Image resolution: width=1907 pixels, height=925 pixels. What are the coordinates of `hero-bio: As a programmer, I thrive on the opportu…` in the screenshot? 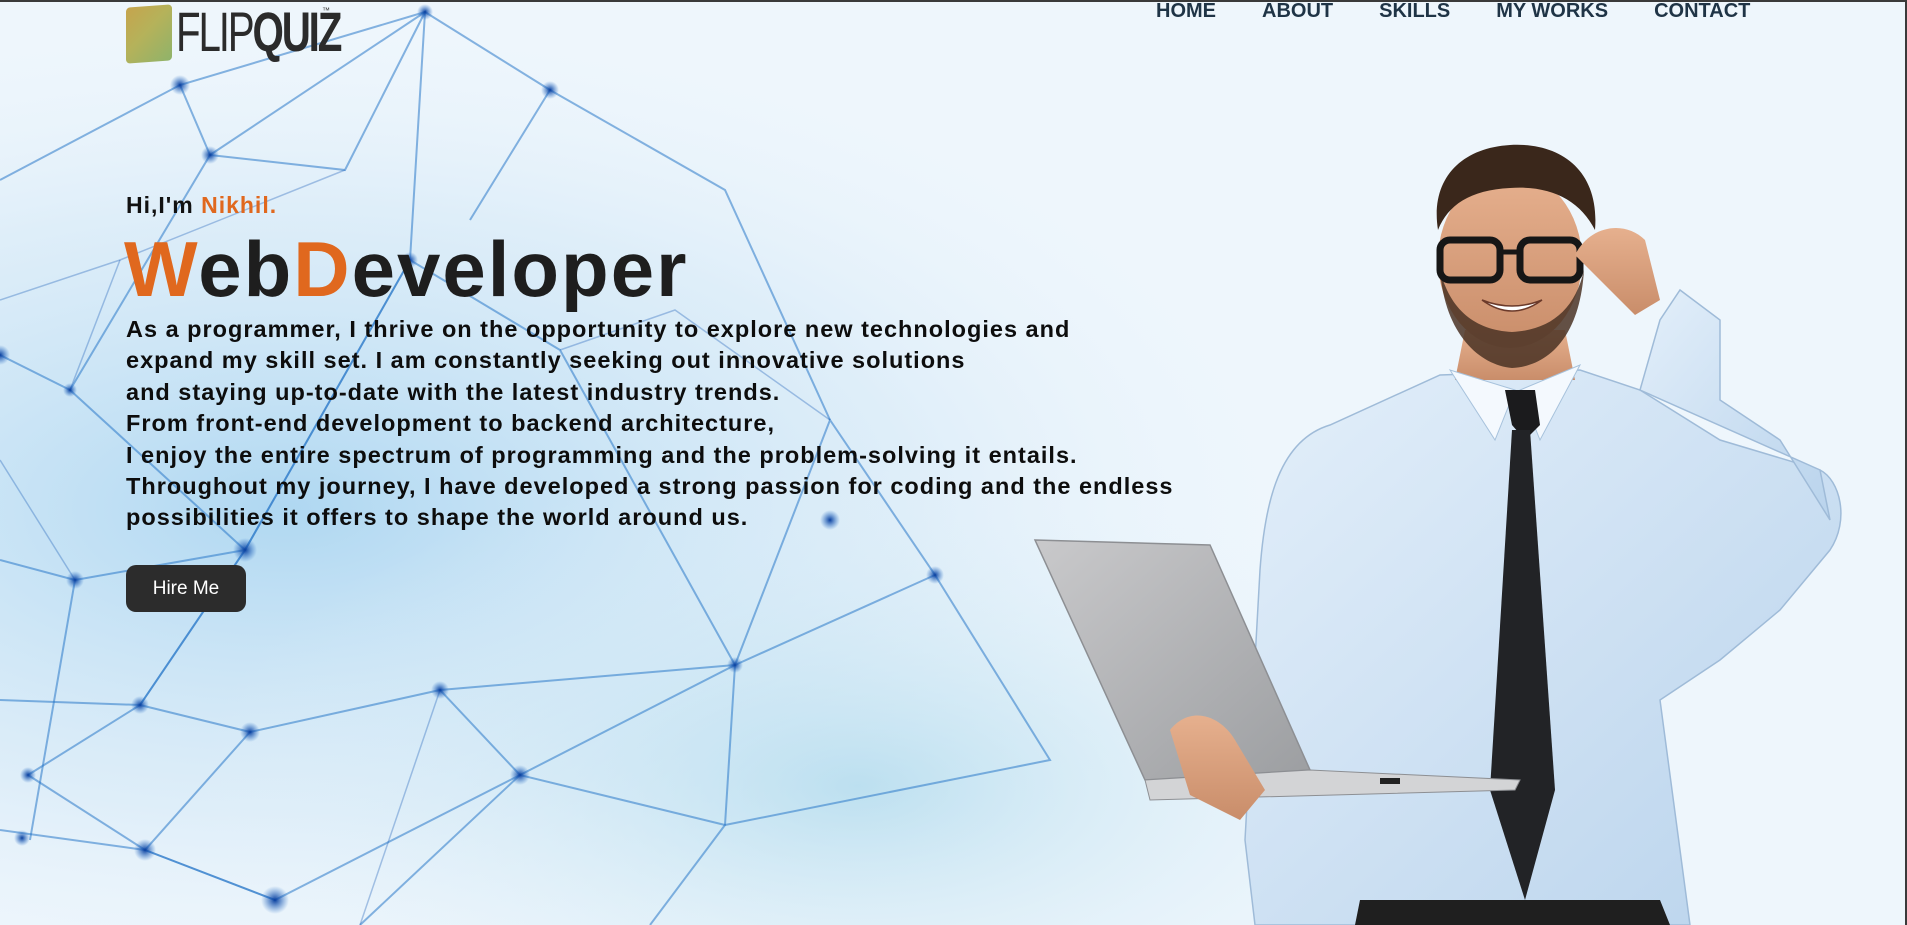 It's located at (650, 424).